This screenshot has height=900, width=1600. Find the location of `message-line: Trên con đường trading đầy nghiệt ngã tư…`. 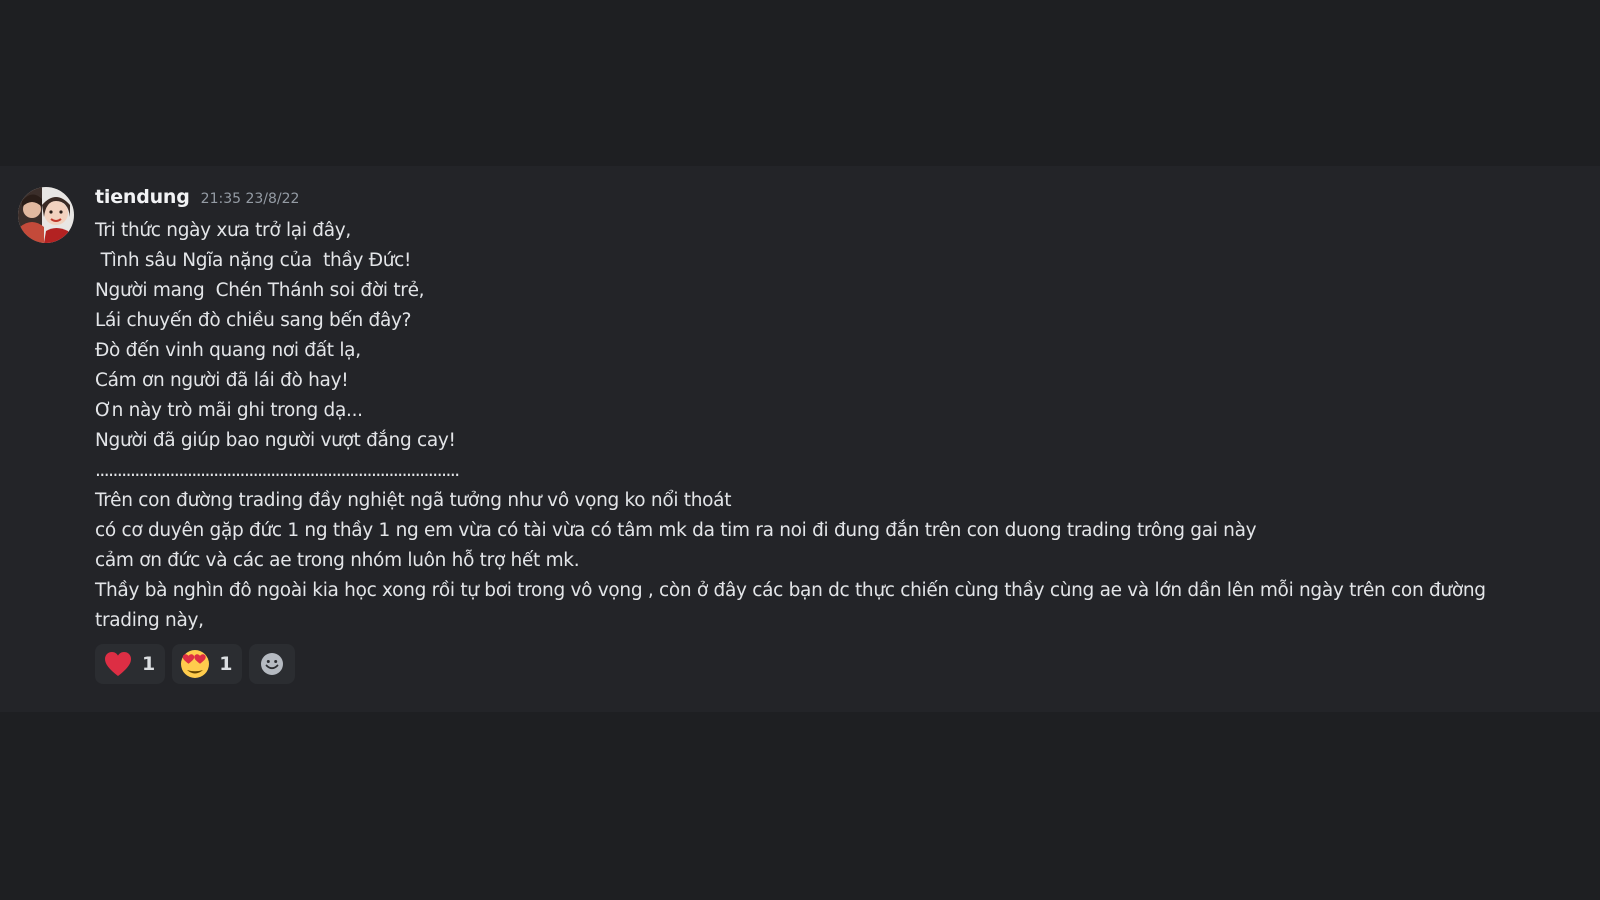

message-line: Trên con đường trading đầy nghiệt ngã tư… is located at coordinates (413, 500).